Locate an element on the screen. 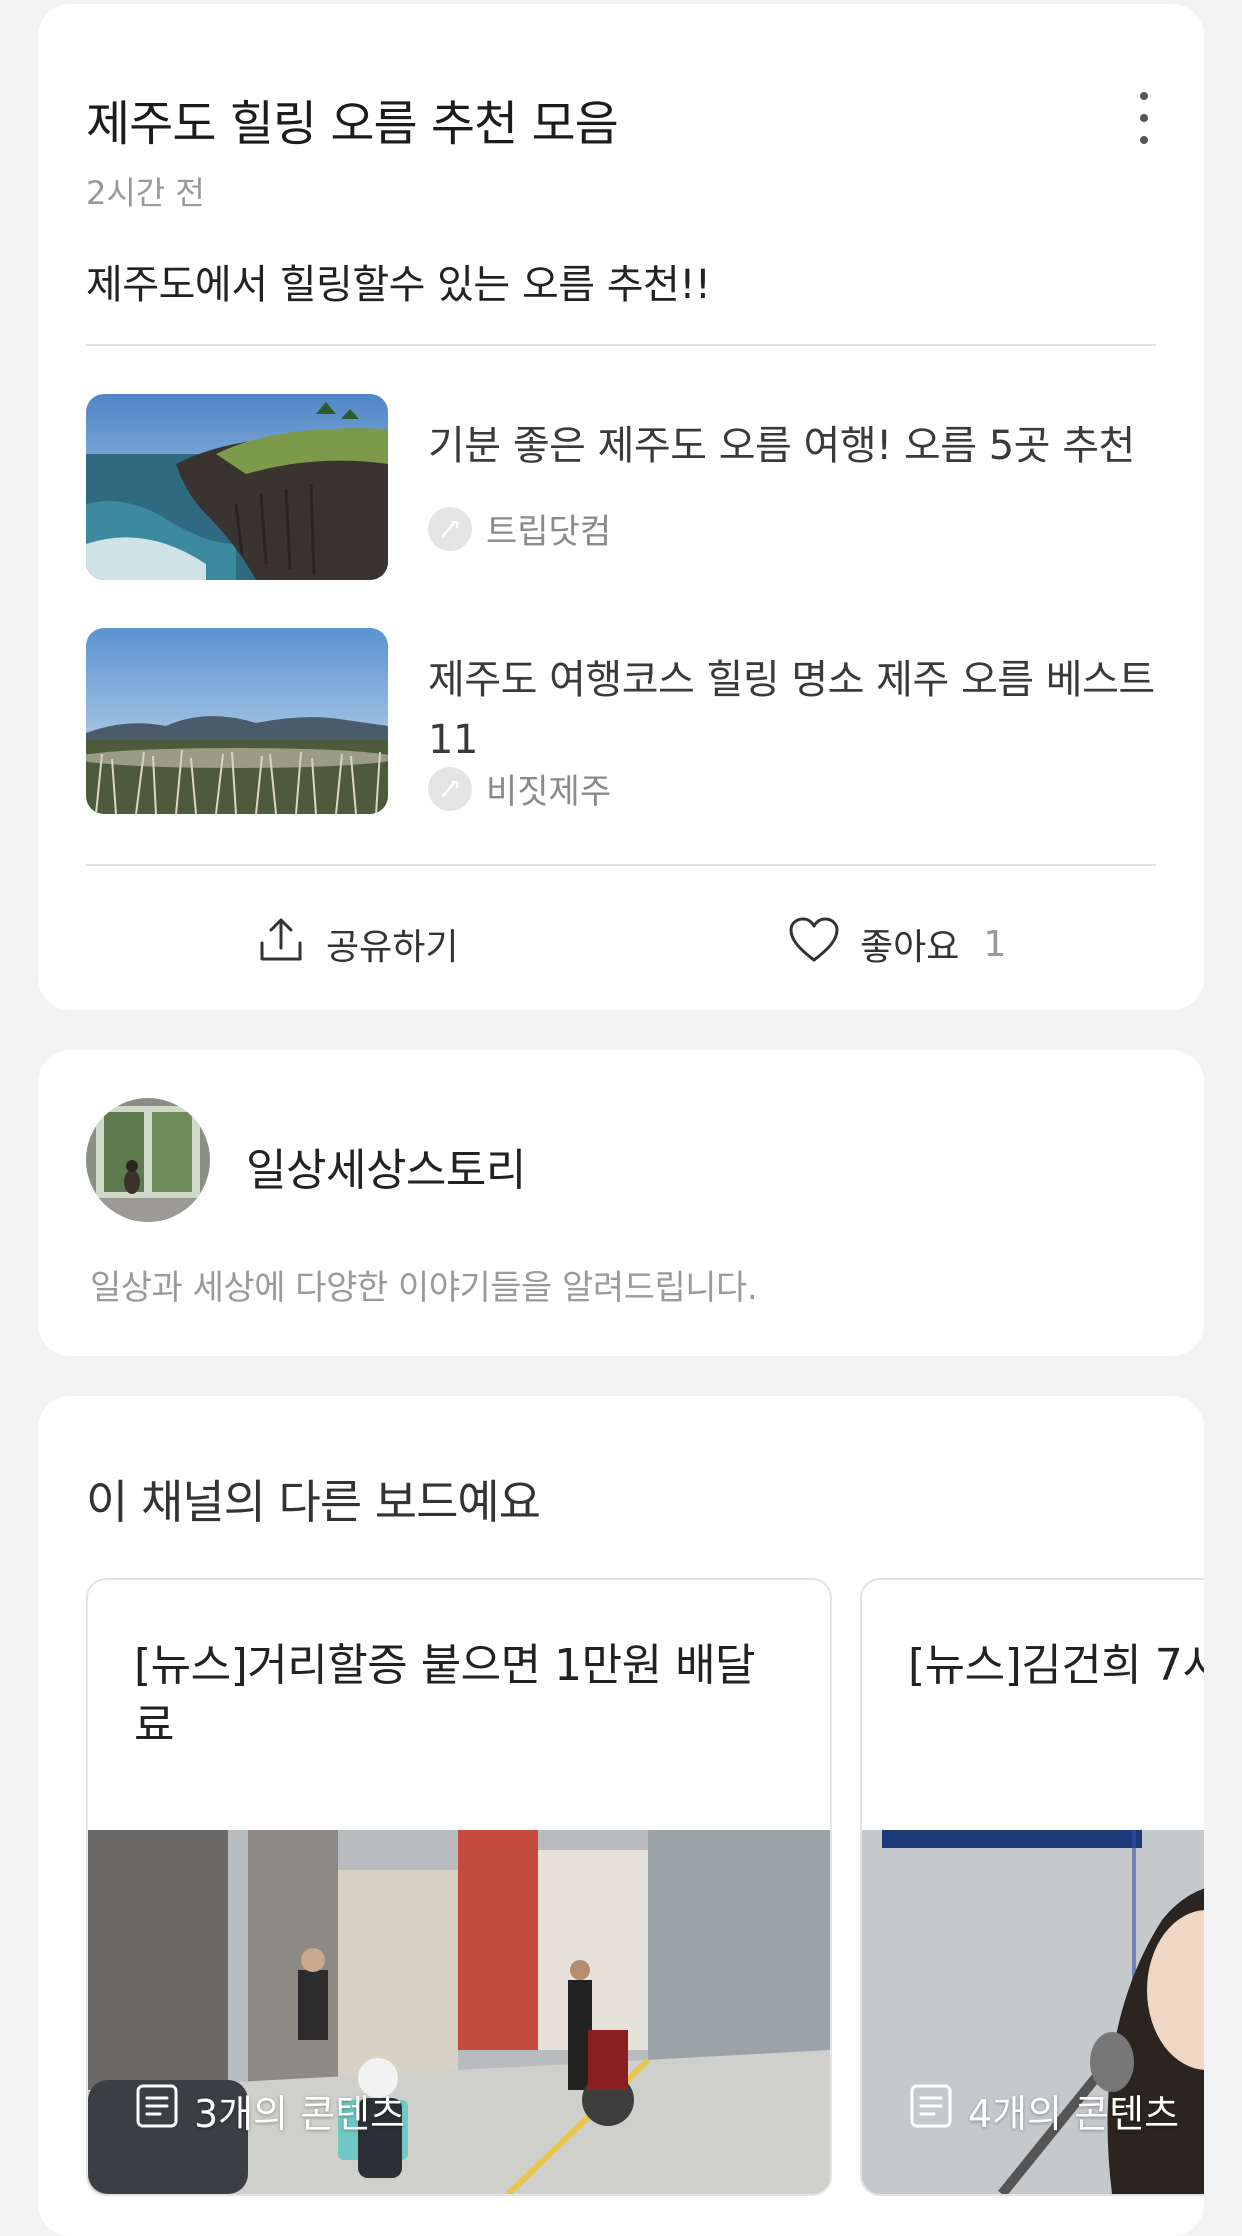 The height and width of the screenshot is (2236, 1242). post-description: 제주도에서 힐링할수 있는 오름 추천!! is located at coordinates (398, 285).